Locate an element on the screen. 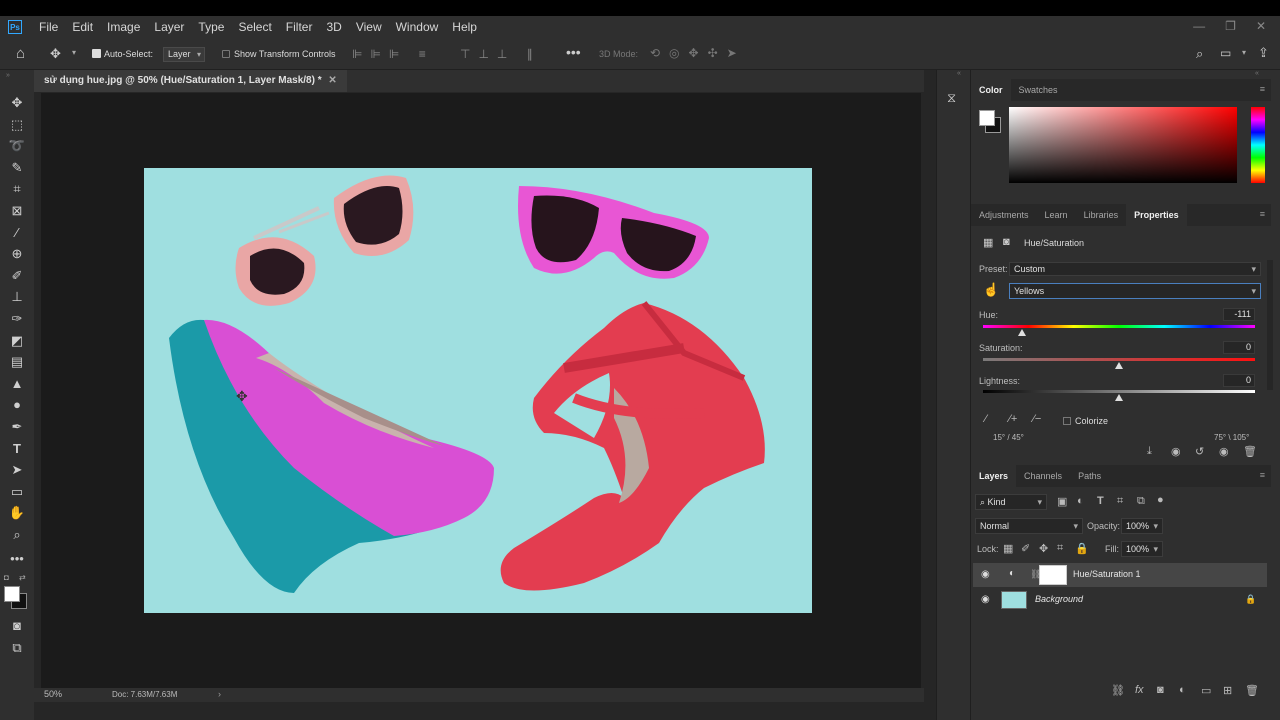 The width and height of the screenshot is (1280, 720). new-adjustment-icon: ◐ is located at coordinates (1182, 690).